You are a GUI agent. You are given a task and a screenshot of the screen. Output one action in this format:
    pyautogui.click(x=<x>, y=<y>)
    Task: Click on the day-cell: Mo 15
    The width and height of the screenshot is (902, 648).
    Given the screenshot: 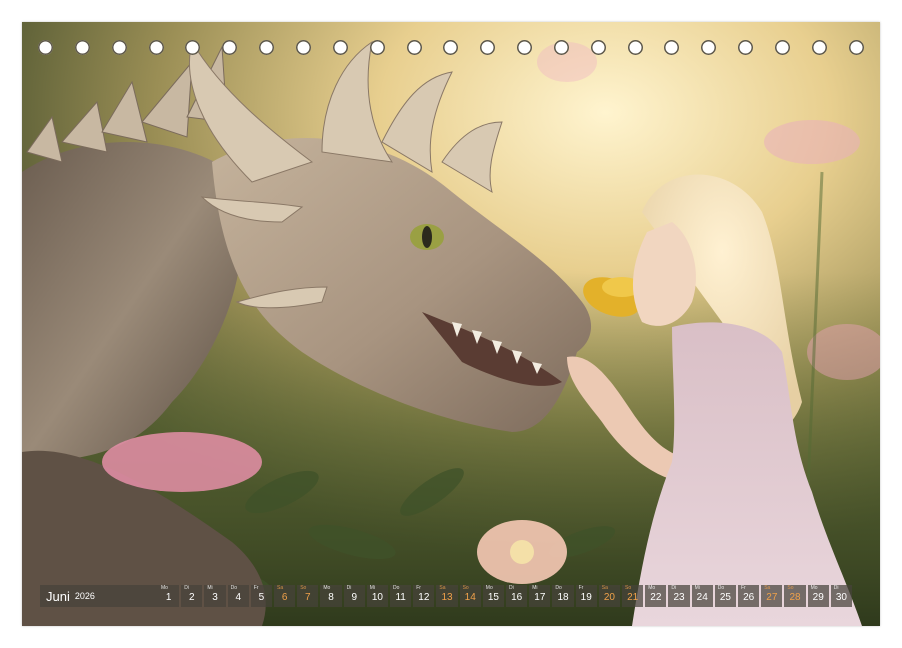 What is the action you would take?
    pyautogui.click(x=493, y=596)
    